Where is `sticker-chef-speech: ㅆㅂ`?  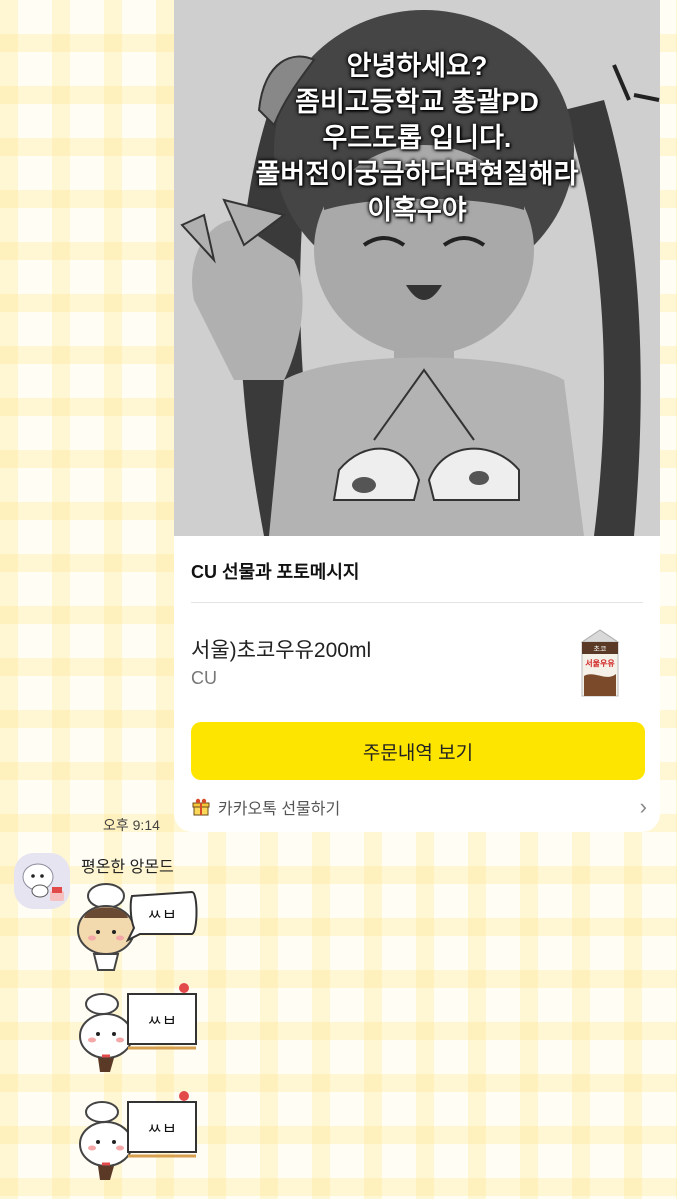
sticker-chef-speech: ㅆㅂ is located at coordinates (138, 926).